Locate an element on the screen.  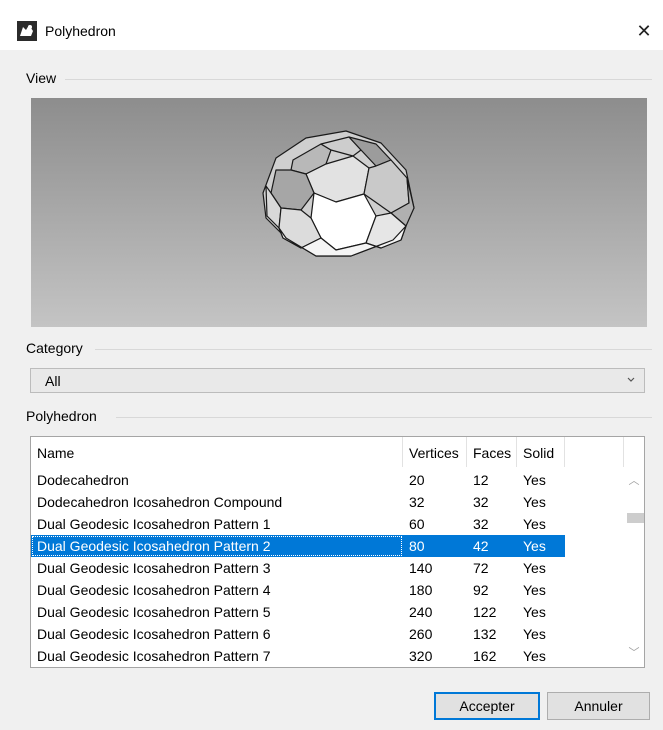
cell-name: Dodecahedron is located at coordinates (83, 480).